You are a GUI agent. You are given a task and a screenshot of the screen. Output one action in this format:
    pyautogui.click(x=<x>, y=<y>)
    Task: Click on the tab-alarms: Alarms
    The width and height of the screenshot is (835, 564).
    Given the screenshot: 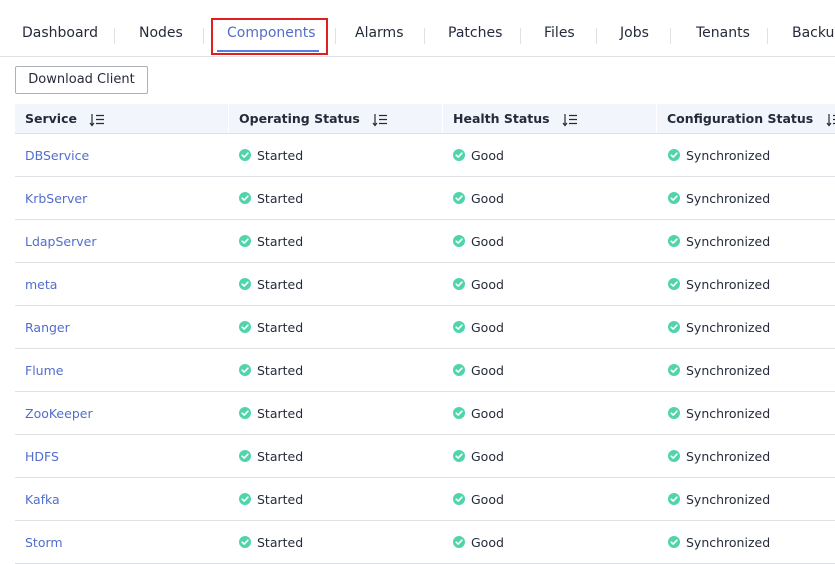 What is the action you would take?
    pyautogui.click(x=379, y=33)
    